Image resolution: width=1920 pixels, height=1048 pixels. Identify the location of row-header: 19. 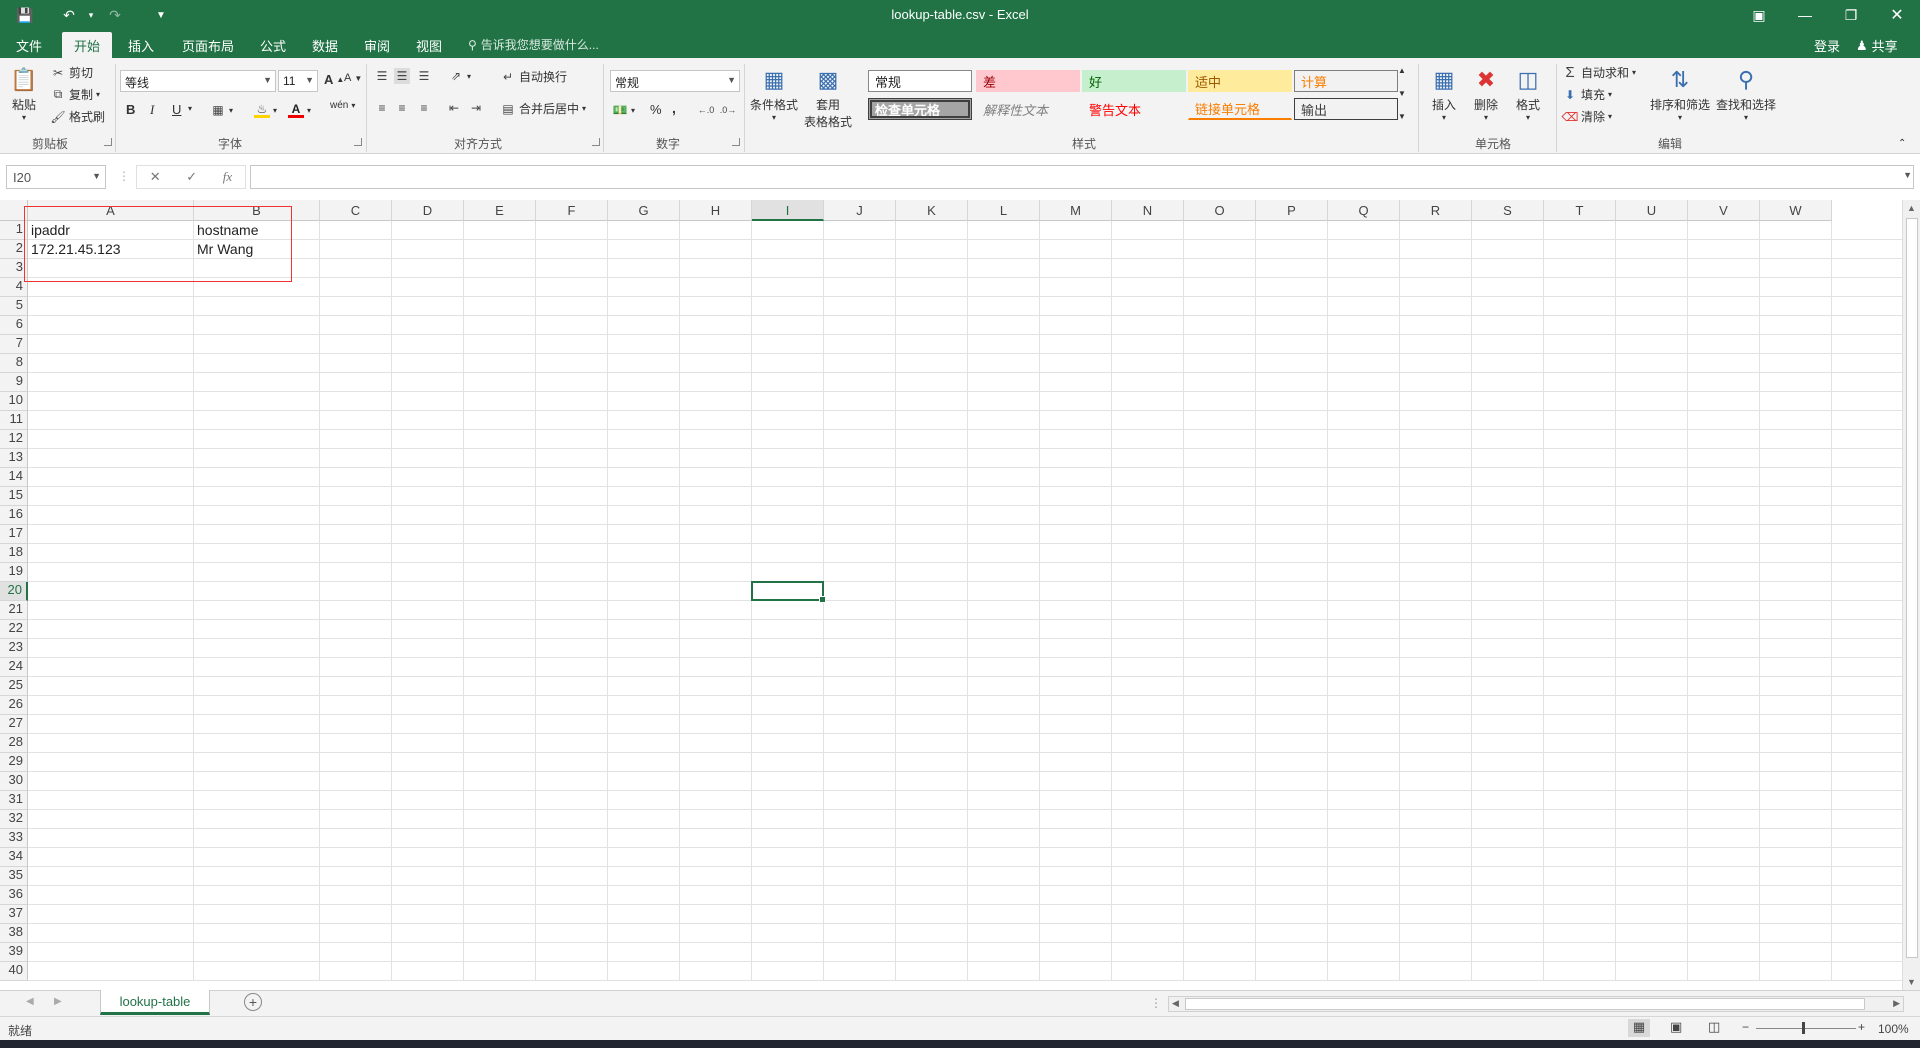
(14, 572).